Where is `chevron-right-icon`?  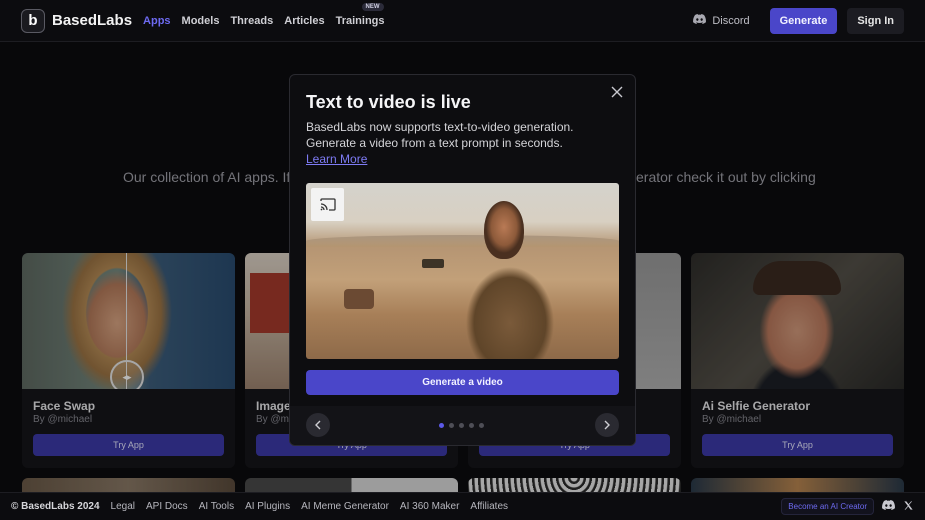 chevron-right-icon is located at coordinates (607, 425).